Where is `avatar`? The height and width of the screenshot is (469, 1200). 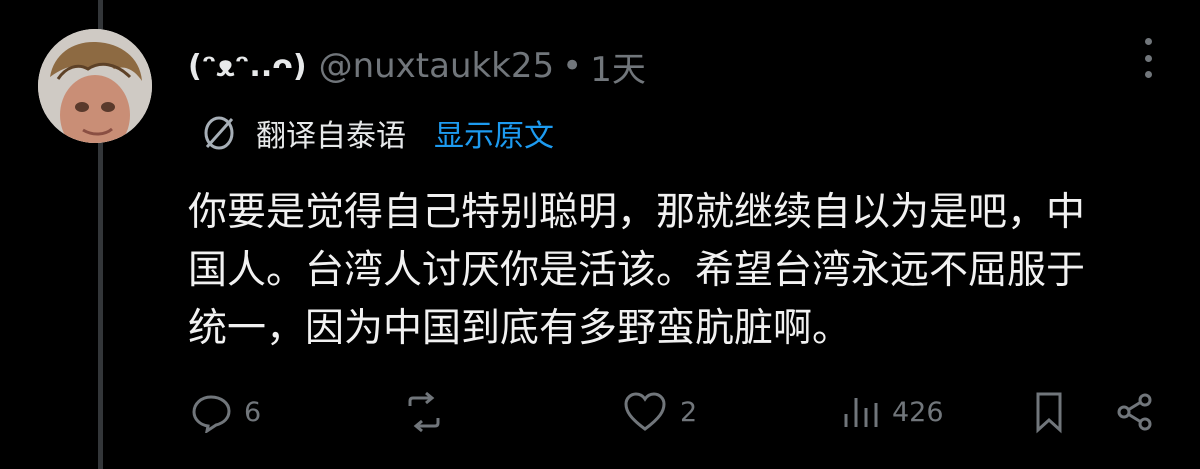
avatar is located at coordinates (95, 86).